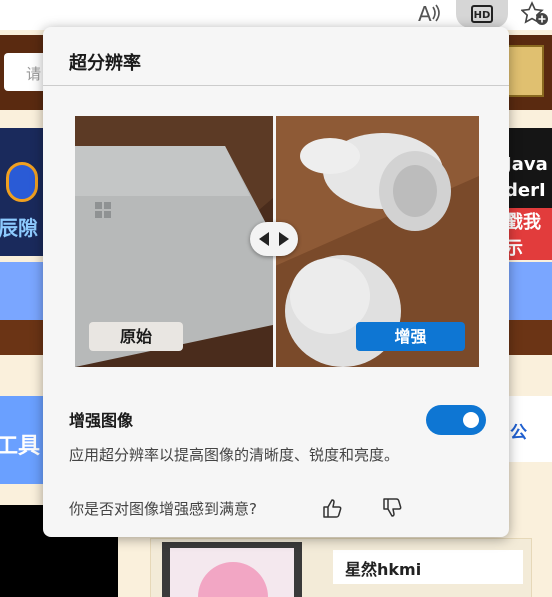  What do you see at coordinates (233, 579) in the screenshot?
I see `thumbnail-hair` at bounding box center [233, 579].